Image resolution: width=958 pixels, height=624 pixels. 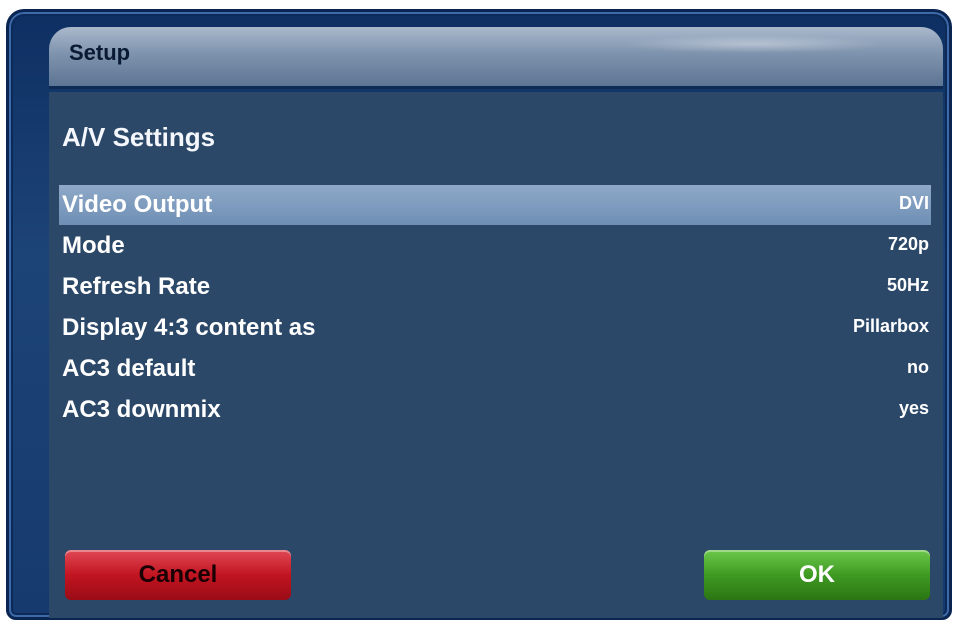 I want to click on ok-button: OK, so click(x=817, y=575).